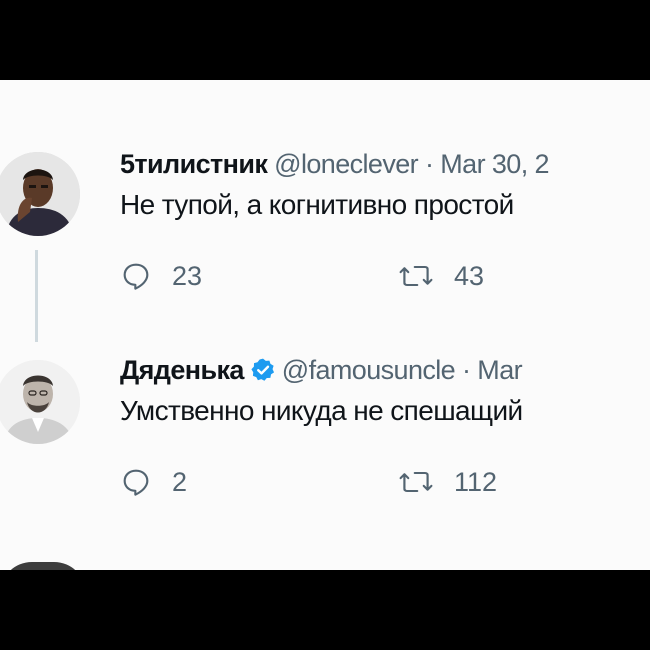  I want to click on tweet-date: Mar 30, 2, so click(494, 164).